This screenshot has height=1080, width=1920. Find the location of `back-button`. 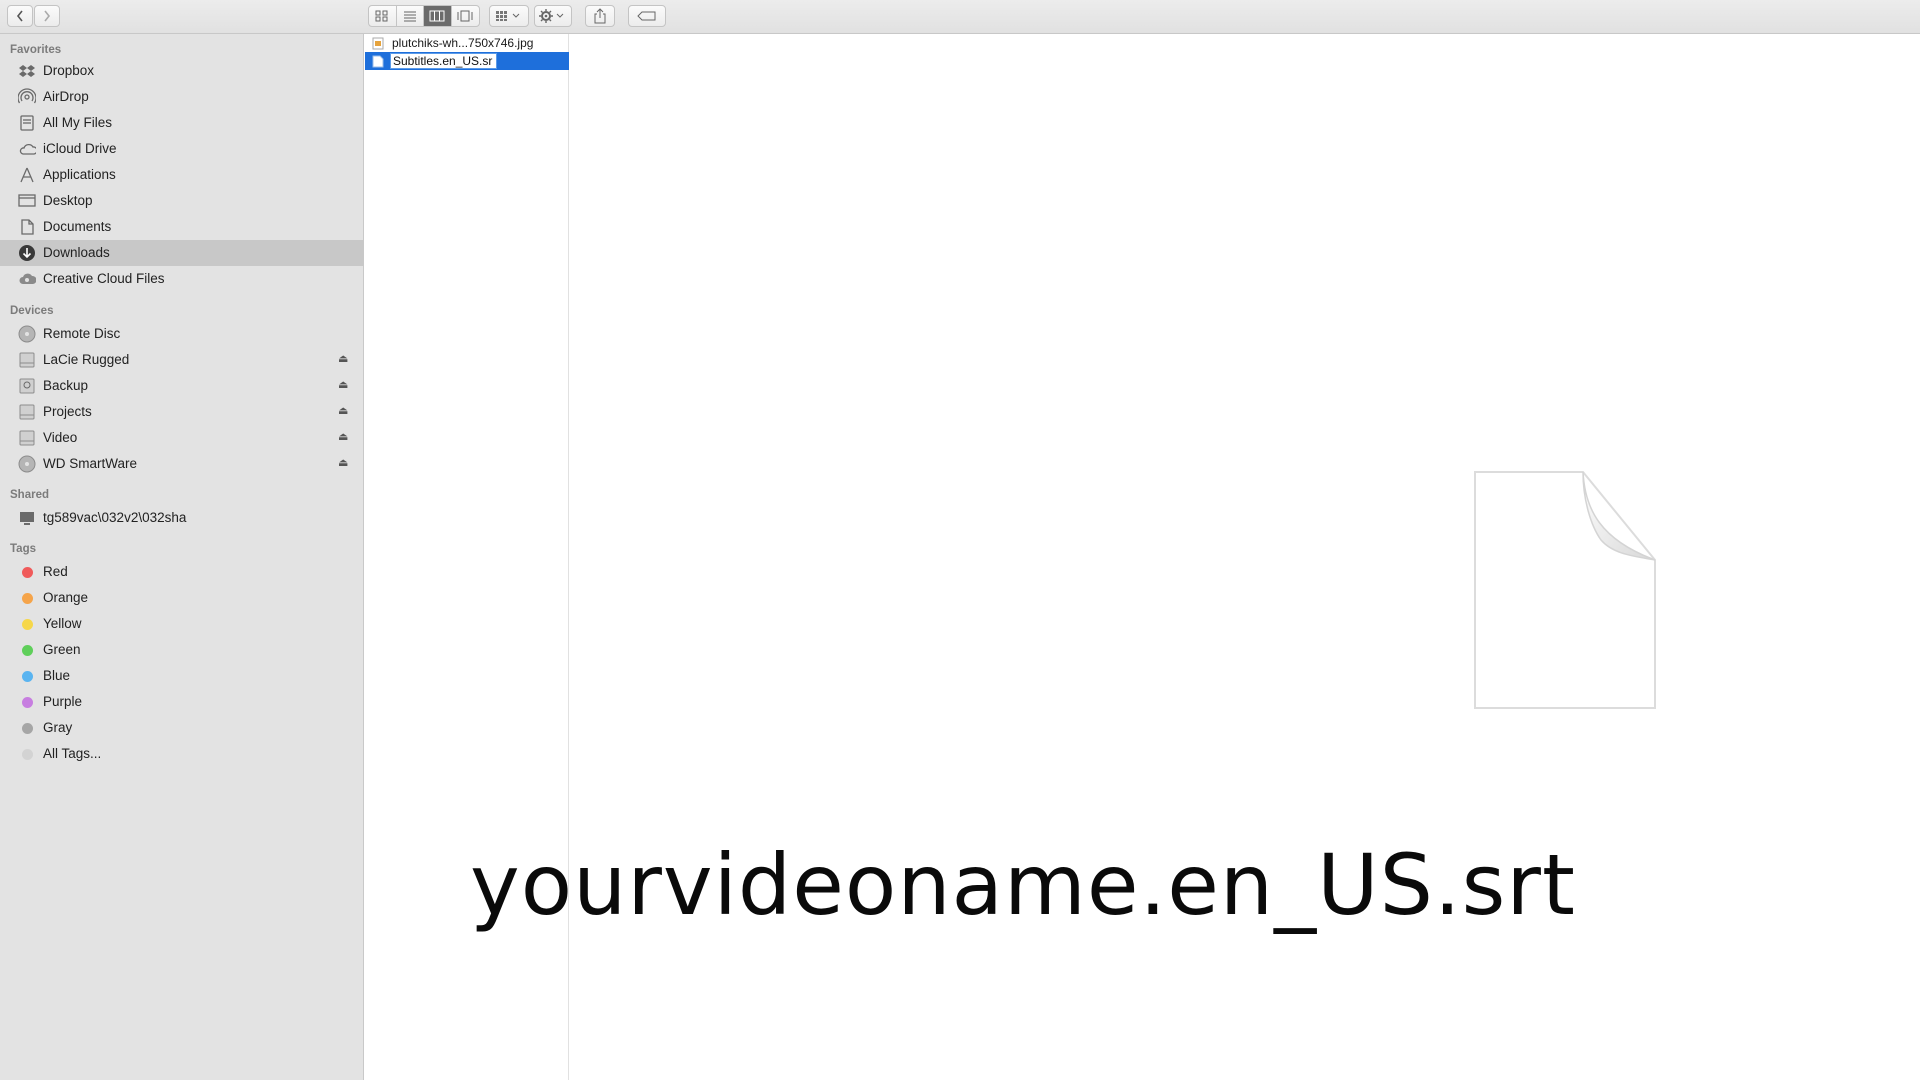

back-button is located at coordinates (20, 16).